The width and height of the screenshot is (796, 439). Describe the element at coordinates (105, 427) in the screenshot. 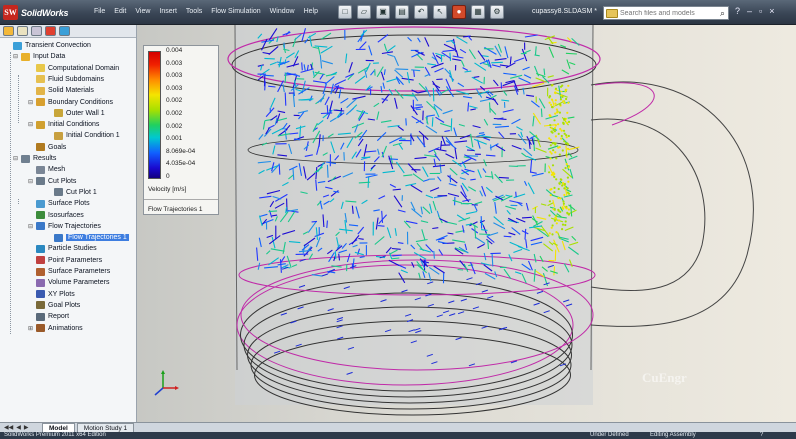

I see `tab-motion-study: Motion Study 1` at that location.